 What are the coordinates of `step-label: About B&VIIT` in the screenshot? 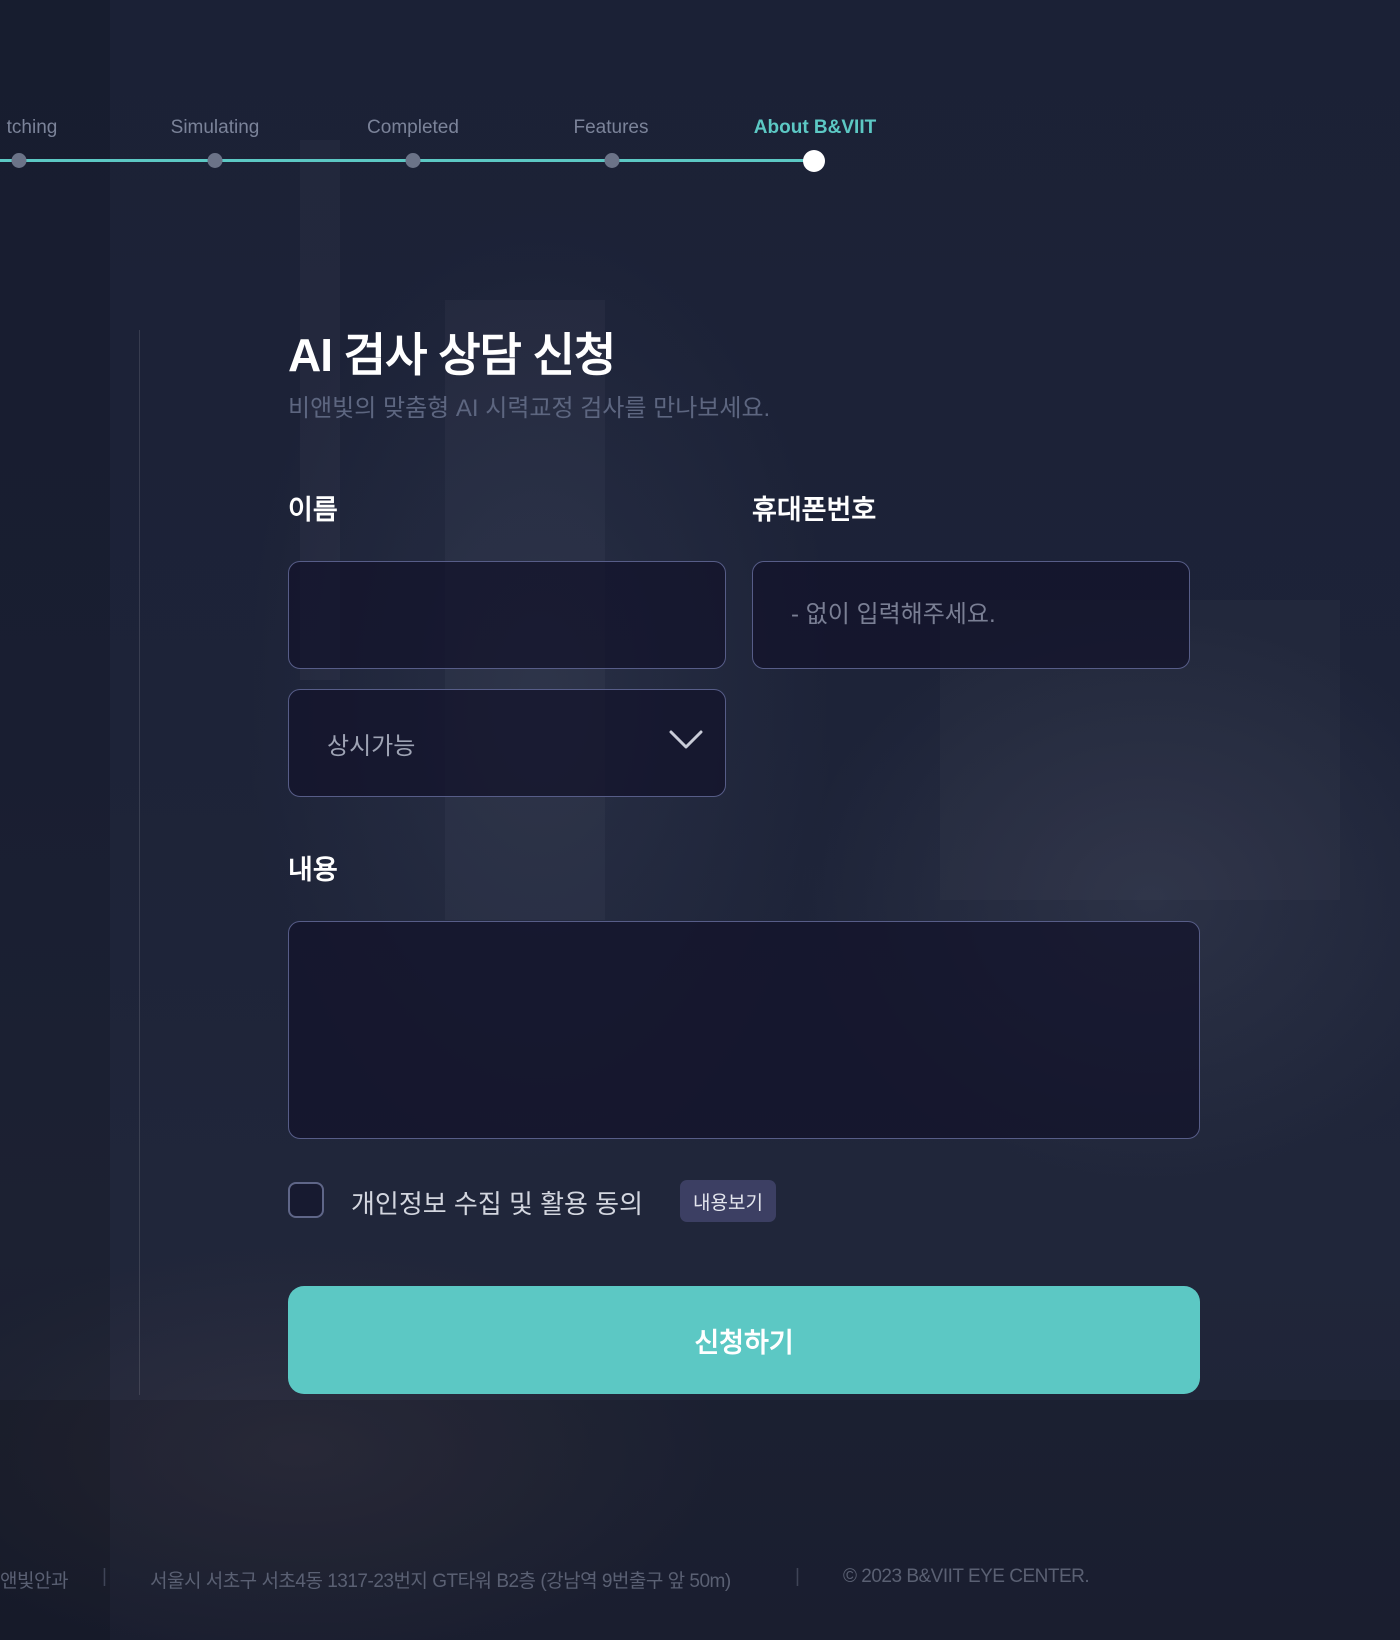 It's located at (815, 127).